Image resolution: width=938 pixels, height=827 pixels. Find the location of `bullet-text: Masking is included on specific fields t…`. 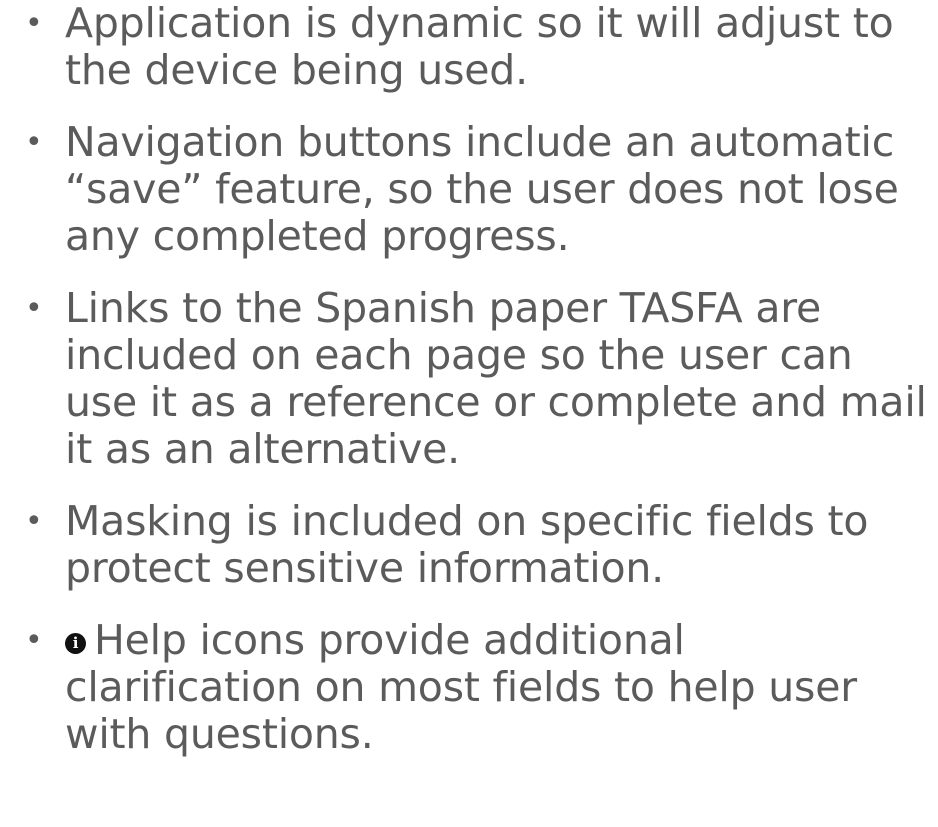

bullet-text: Masking is included on specific fields t… is located at coordinates (467, 544).